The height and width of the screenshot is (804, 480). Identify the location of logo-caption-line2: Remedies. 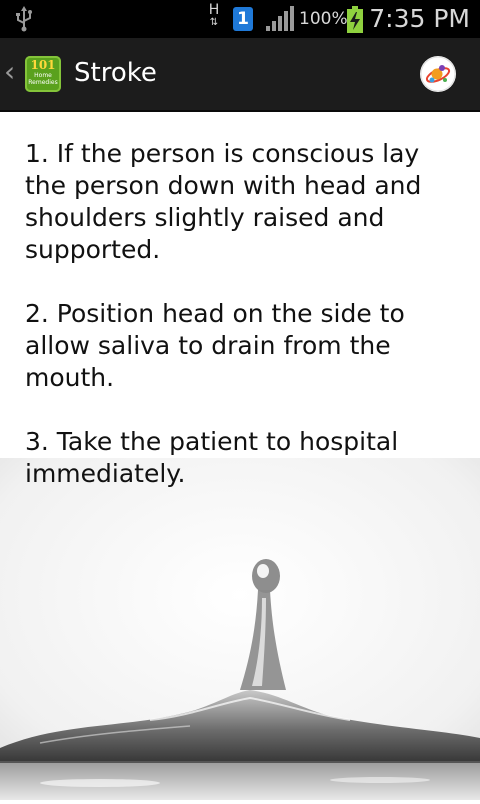
(43, 82).